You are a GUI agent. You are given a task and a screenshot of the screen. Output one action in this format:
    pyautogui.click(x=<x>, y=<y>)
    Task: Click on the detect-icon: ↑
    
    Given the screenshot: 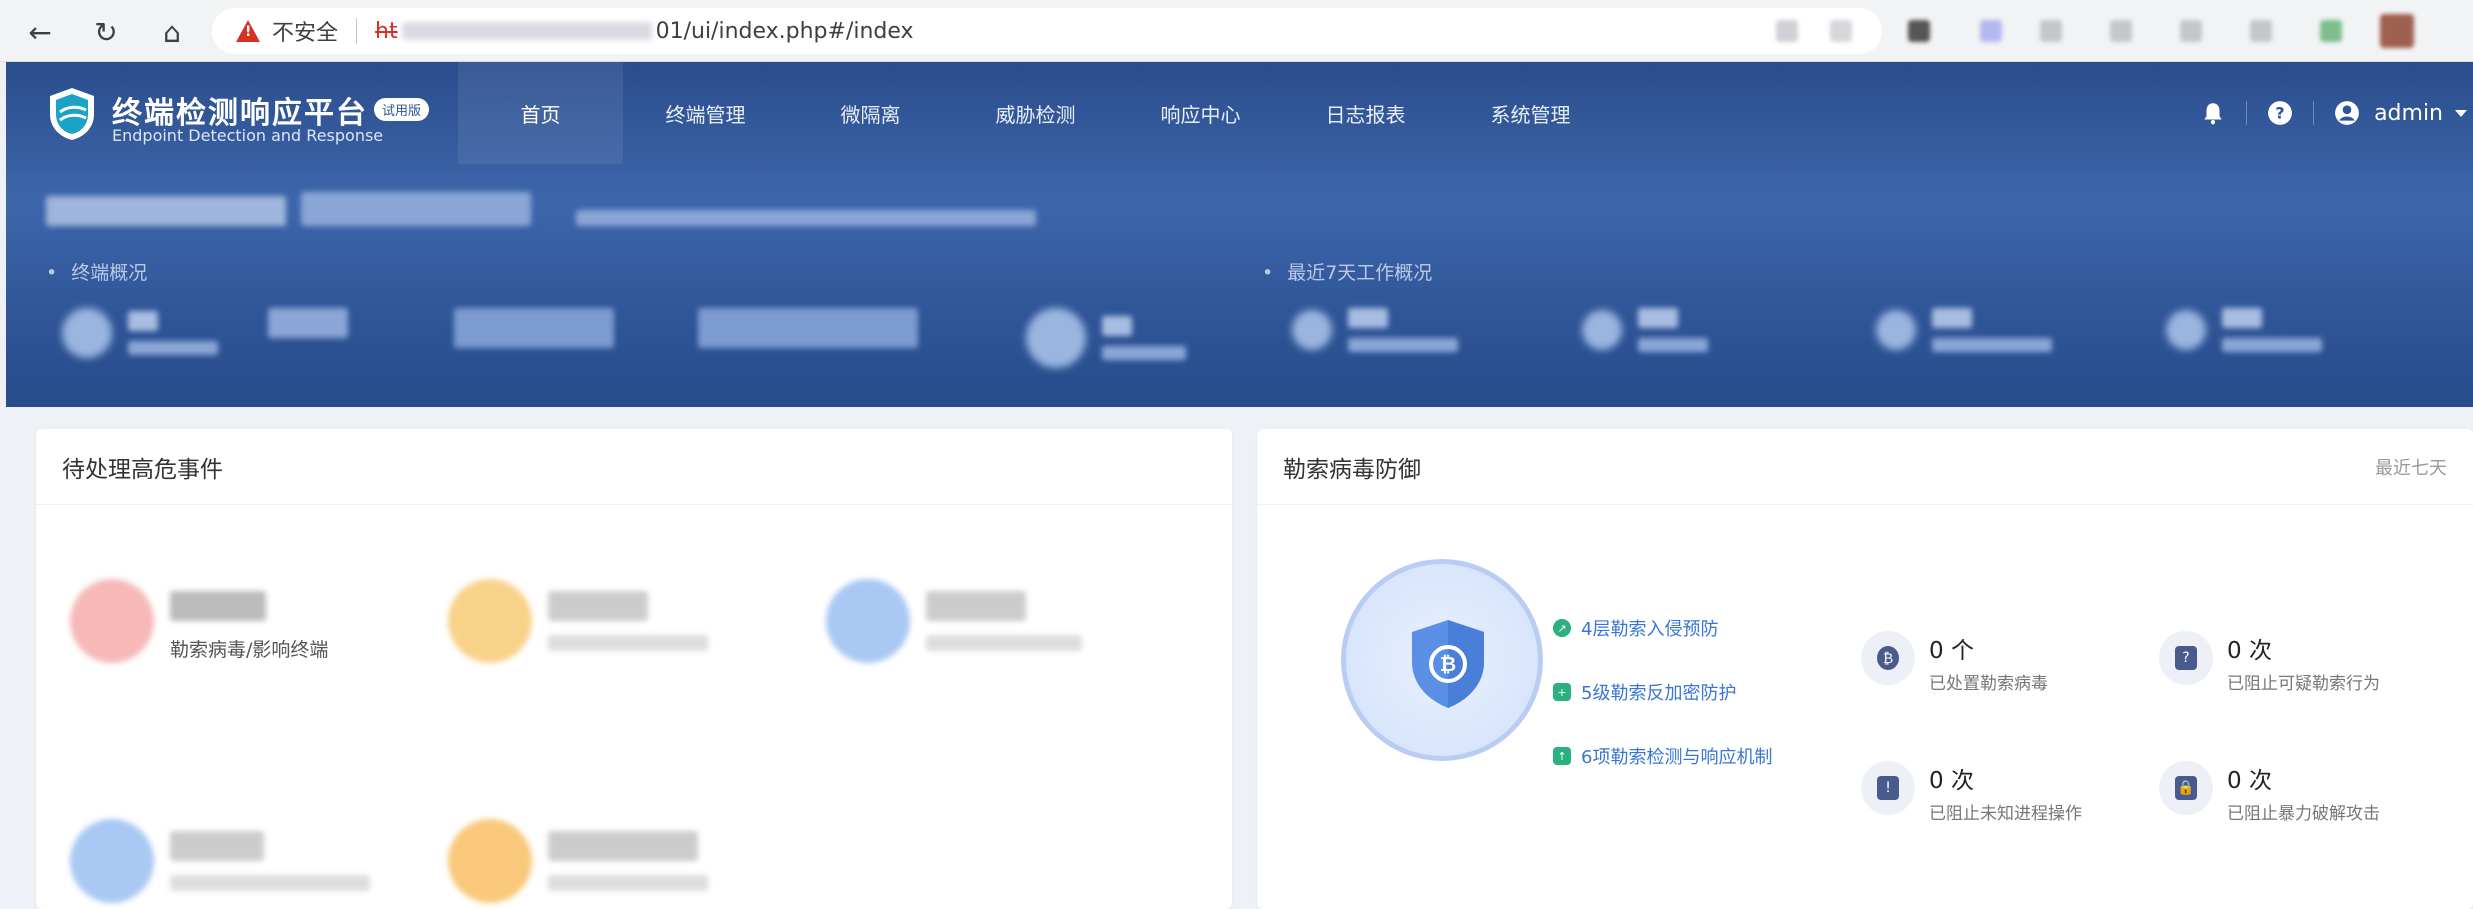 What is the action you would take?
    pyautogui.click(x=1562, y=756)
    